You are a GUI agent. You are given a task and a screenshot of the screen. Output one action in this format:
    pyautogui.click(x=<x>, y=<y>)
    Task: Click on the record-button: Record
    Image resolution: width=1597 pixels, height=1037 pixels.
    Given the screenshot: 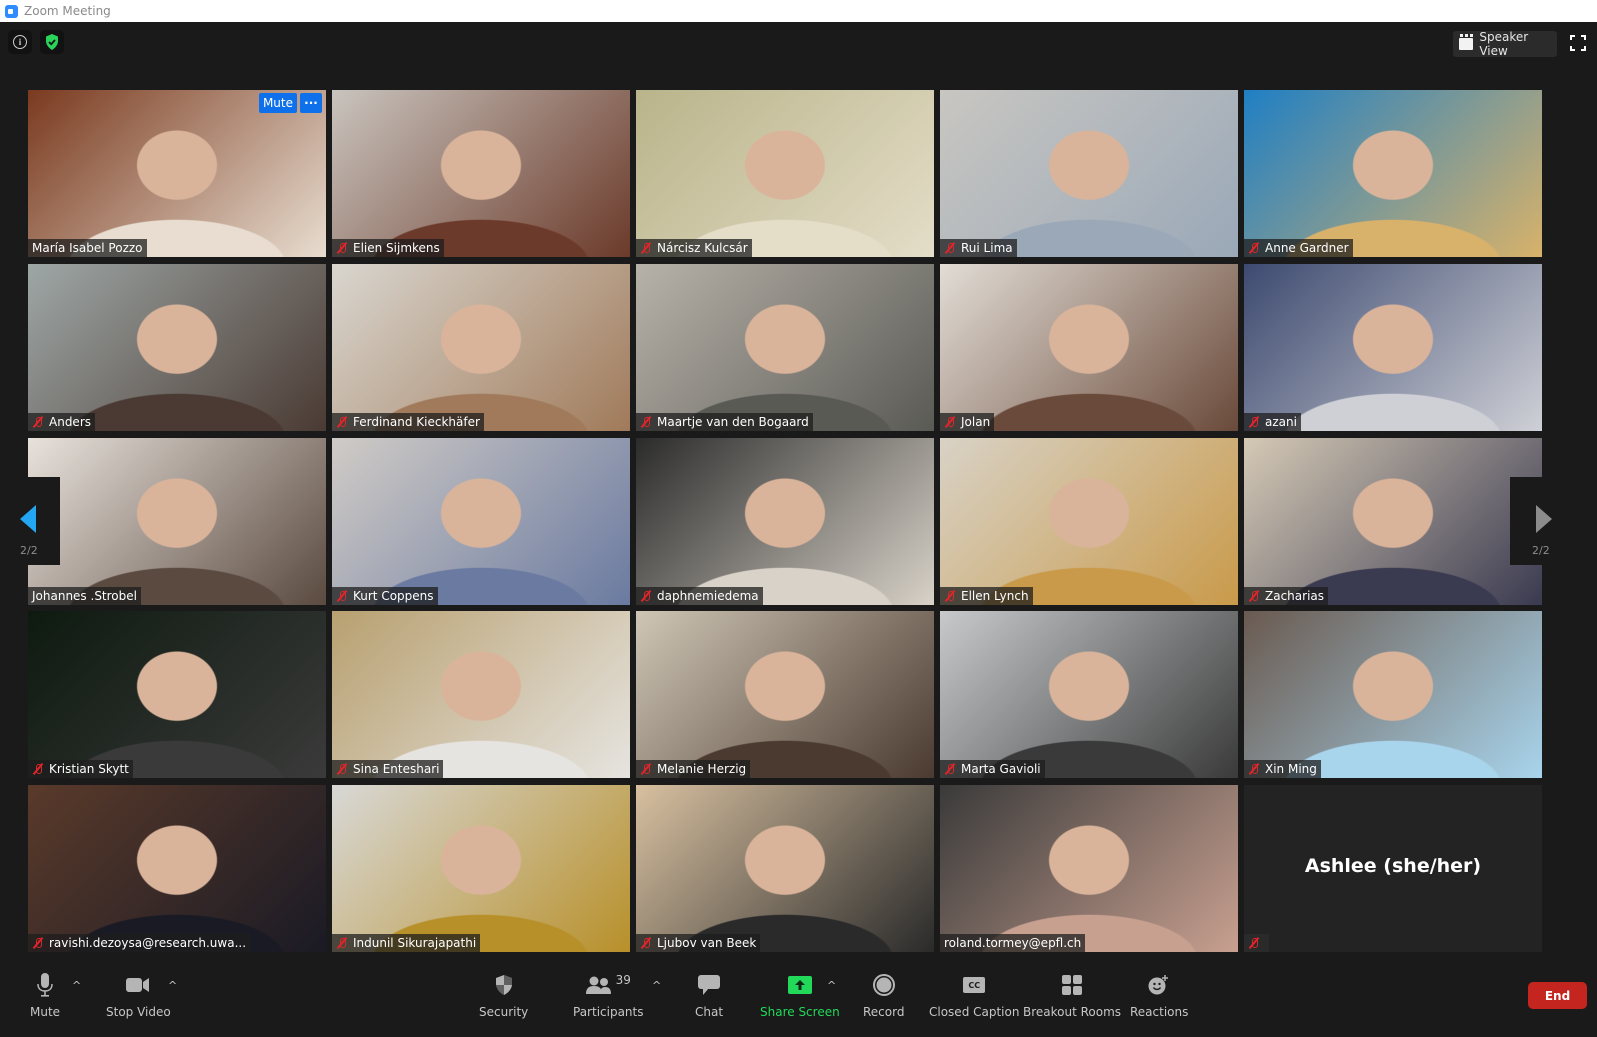 What is the action you would take?
    pyautogui.click(x=883, y=995)
    